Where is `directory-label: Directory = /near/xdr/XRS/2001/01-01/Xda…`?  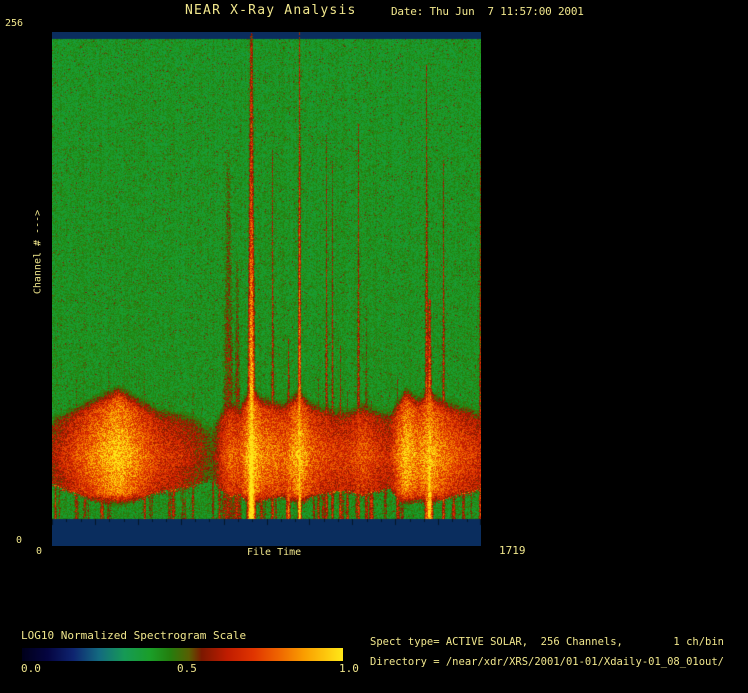 directory-label: Directory = /near/xdr/XRS/2001/01-01/Xda… is located at coordinates (547, 662).